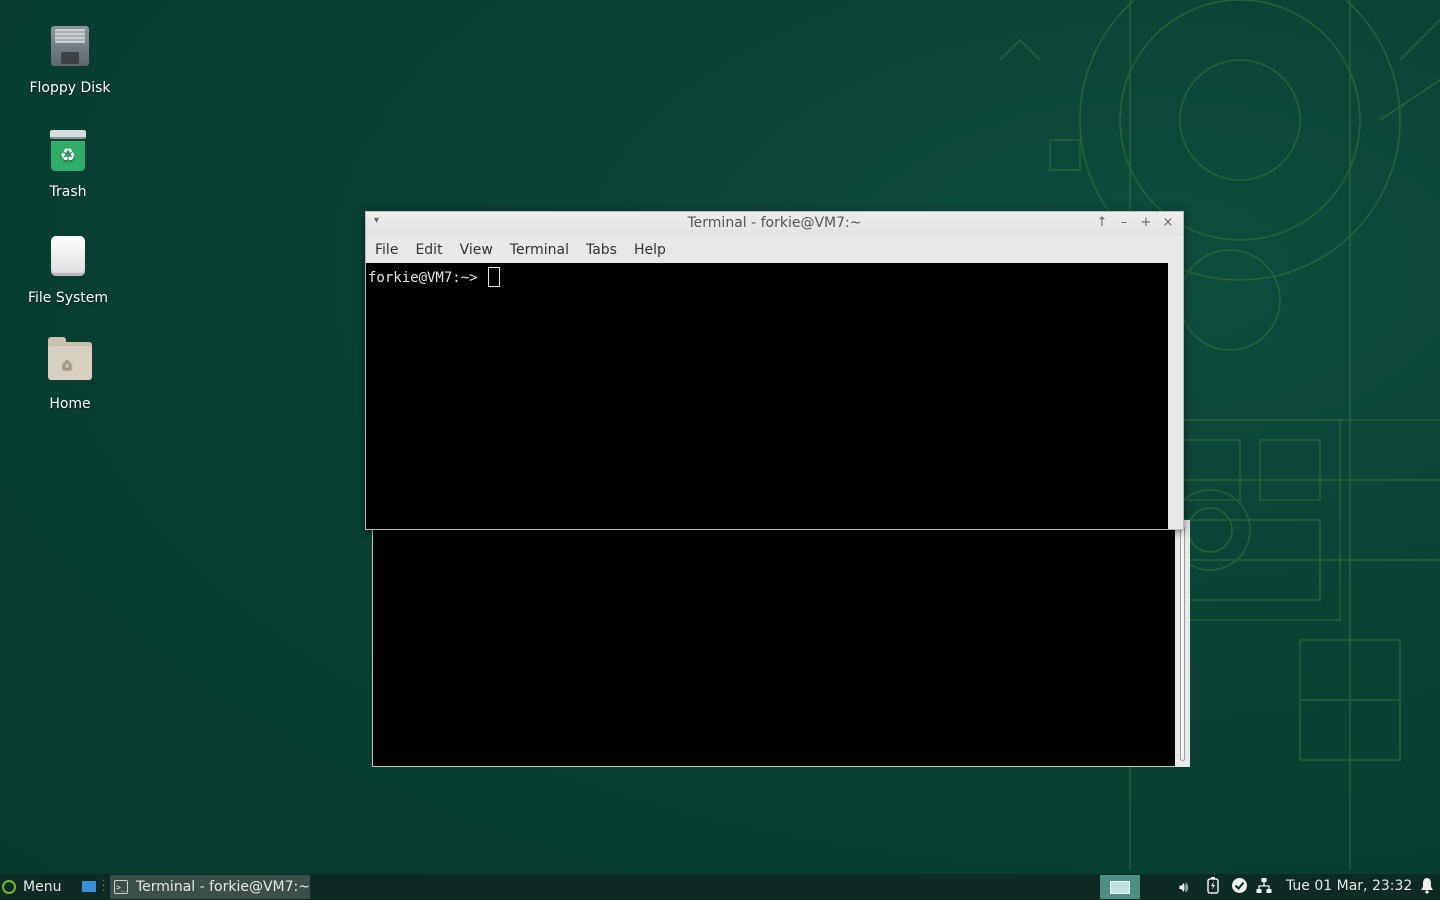 This screenshot has height=900, width=1440. I want to click on window-titlebar: ▾ Terminal - forkie@VM7:~ ↑ – + ×, so click(774, 224).